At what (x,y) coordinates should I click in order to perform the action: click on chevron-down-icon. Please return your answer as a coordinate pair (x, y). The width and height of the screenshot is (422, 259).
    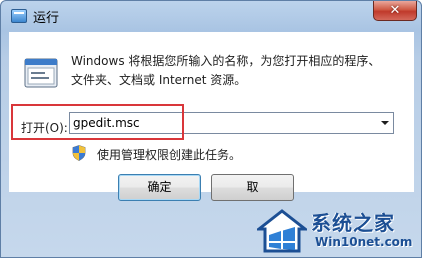
    Looking at the image, I should click on (385, 123).